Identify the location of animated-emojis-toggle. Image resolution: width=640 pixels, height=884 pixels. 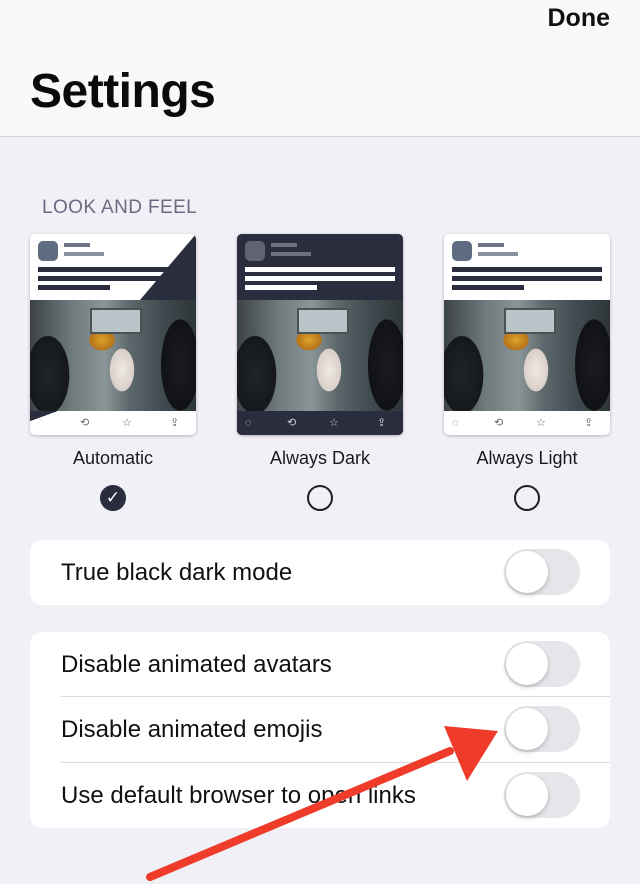
(542, 729).